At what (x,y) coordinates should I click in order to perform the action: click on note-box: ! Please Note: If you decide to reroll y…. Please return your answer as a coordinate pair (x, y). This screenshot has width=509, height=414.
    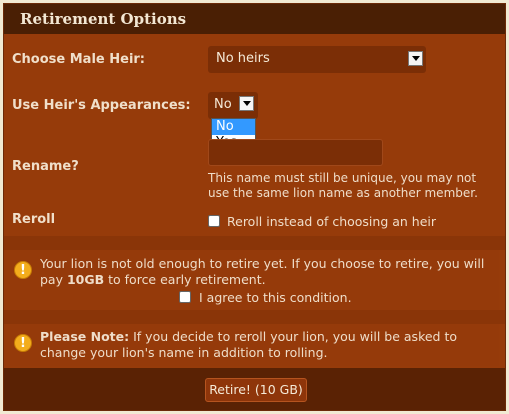
    Looking at the image, I should click on (254, 345).